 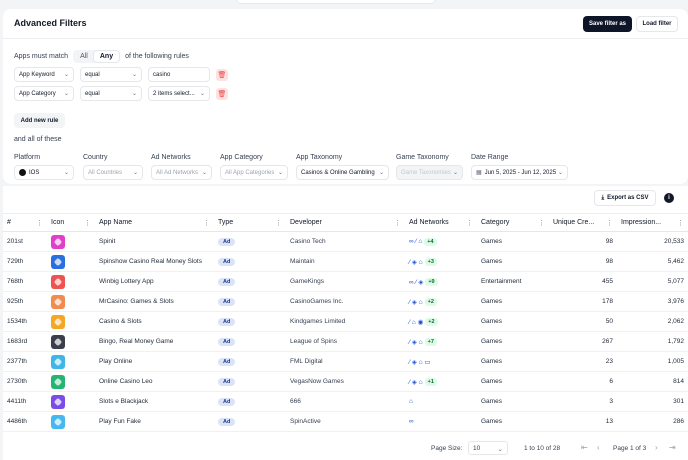 What do you see at coordinates (106, 56) in the screenshot?
I see `match-option-any: Any` at bounding box center [106, 56].